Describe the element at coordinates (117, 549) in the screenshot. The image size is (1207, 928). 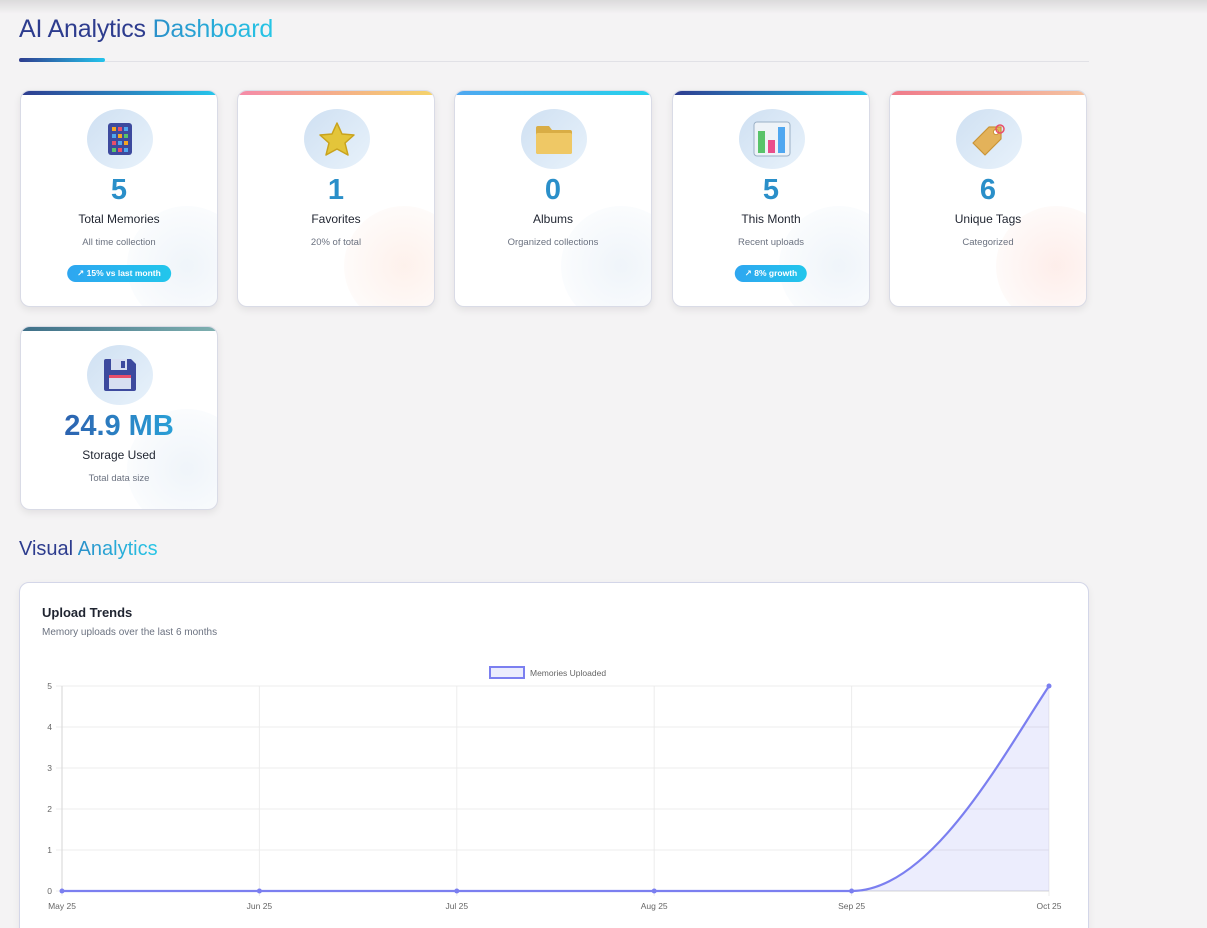
I see `section-title-accent: Analytics` at that location.